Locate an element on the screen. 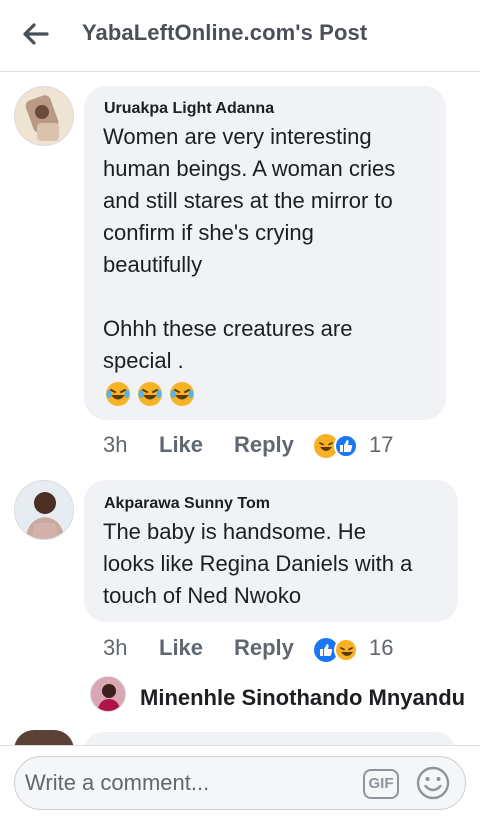 This screenshot has width=480, height=818. comment-composer: GIF is located at coordinates (240, 783).